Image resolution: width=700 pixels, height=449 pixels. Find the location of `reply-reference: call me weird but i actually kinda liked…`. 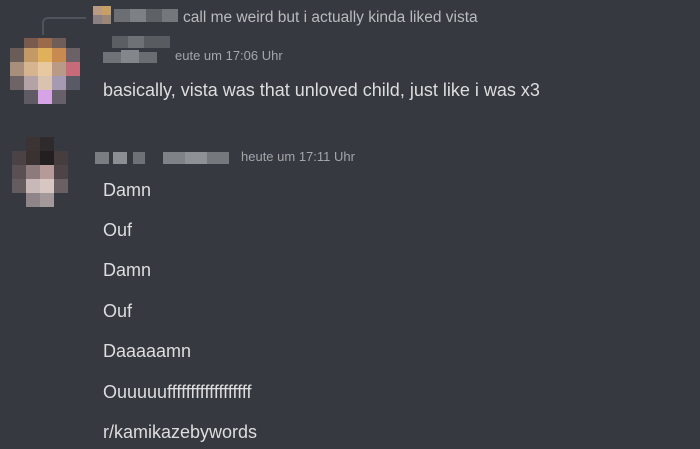

reply-reference: call me weird but i actually kinda liked… is located at coordinates (350, 17).